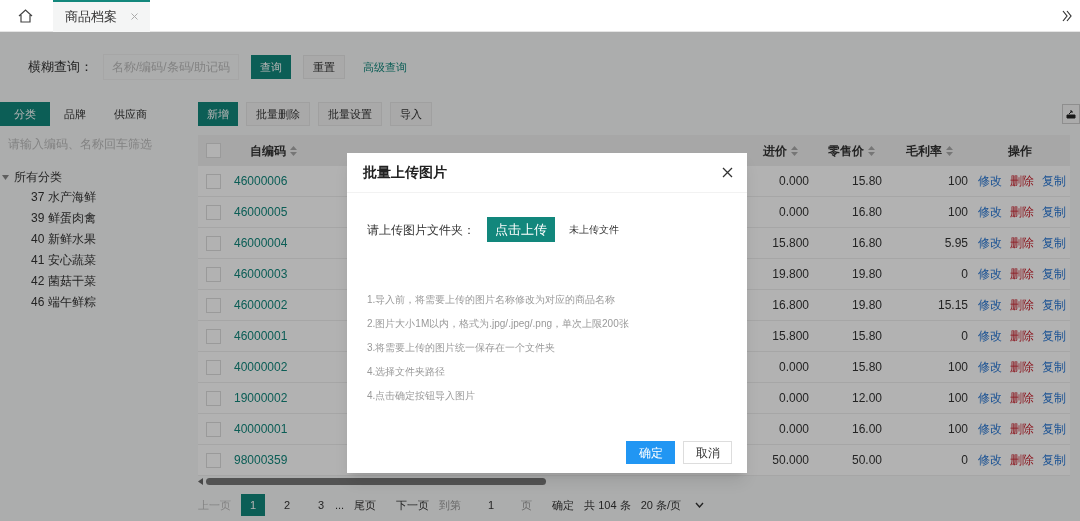 The height and width of the screenshot is (521, 1080). Describe the element at coordinates (1071, 114) in the screenshot. I see `export-icon` at that location.